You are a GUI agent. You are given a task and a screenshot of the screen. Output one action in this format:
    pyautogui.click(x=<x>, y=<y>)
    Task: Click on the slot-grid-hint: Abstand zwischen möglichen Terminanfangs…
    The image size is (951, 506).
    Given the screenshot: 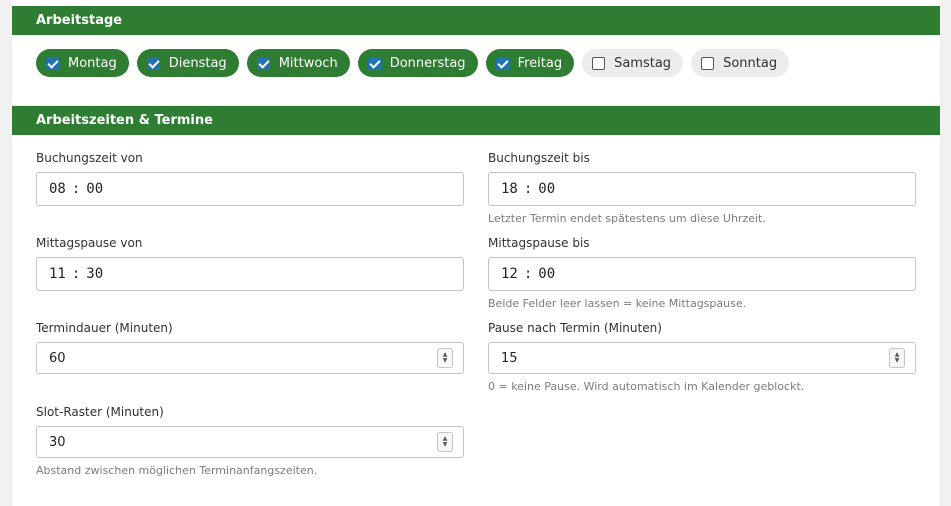 What is the action you would take?
    pyautogui.click(x=177, y=470)
    